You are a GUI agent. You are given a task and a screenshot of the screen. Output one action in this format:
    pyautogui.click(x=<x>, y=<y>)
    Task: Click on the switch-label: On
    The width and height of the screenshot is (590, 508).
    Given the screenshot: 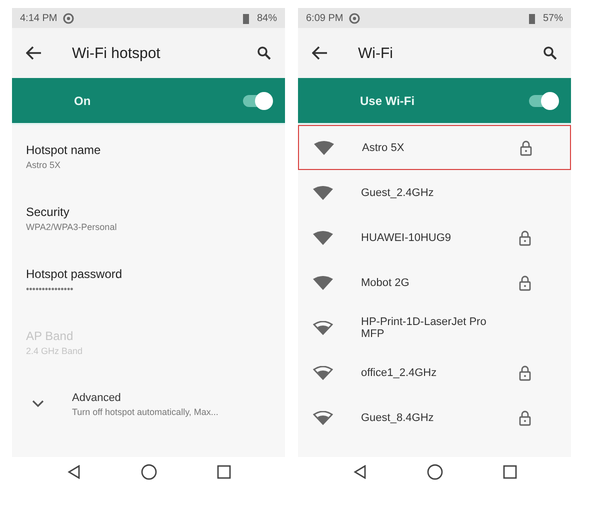 What is the action you would take?
    pyautogui.click(x=83, y=101)
    